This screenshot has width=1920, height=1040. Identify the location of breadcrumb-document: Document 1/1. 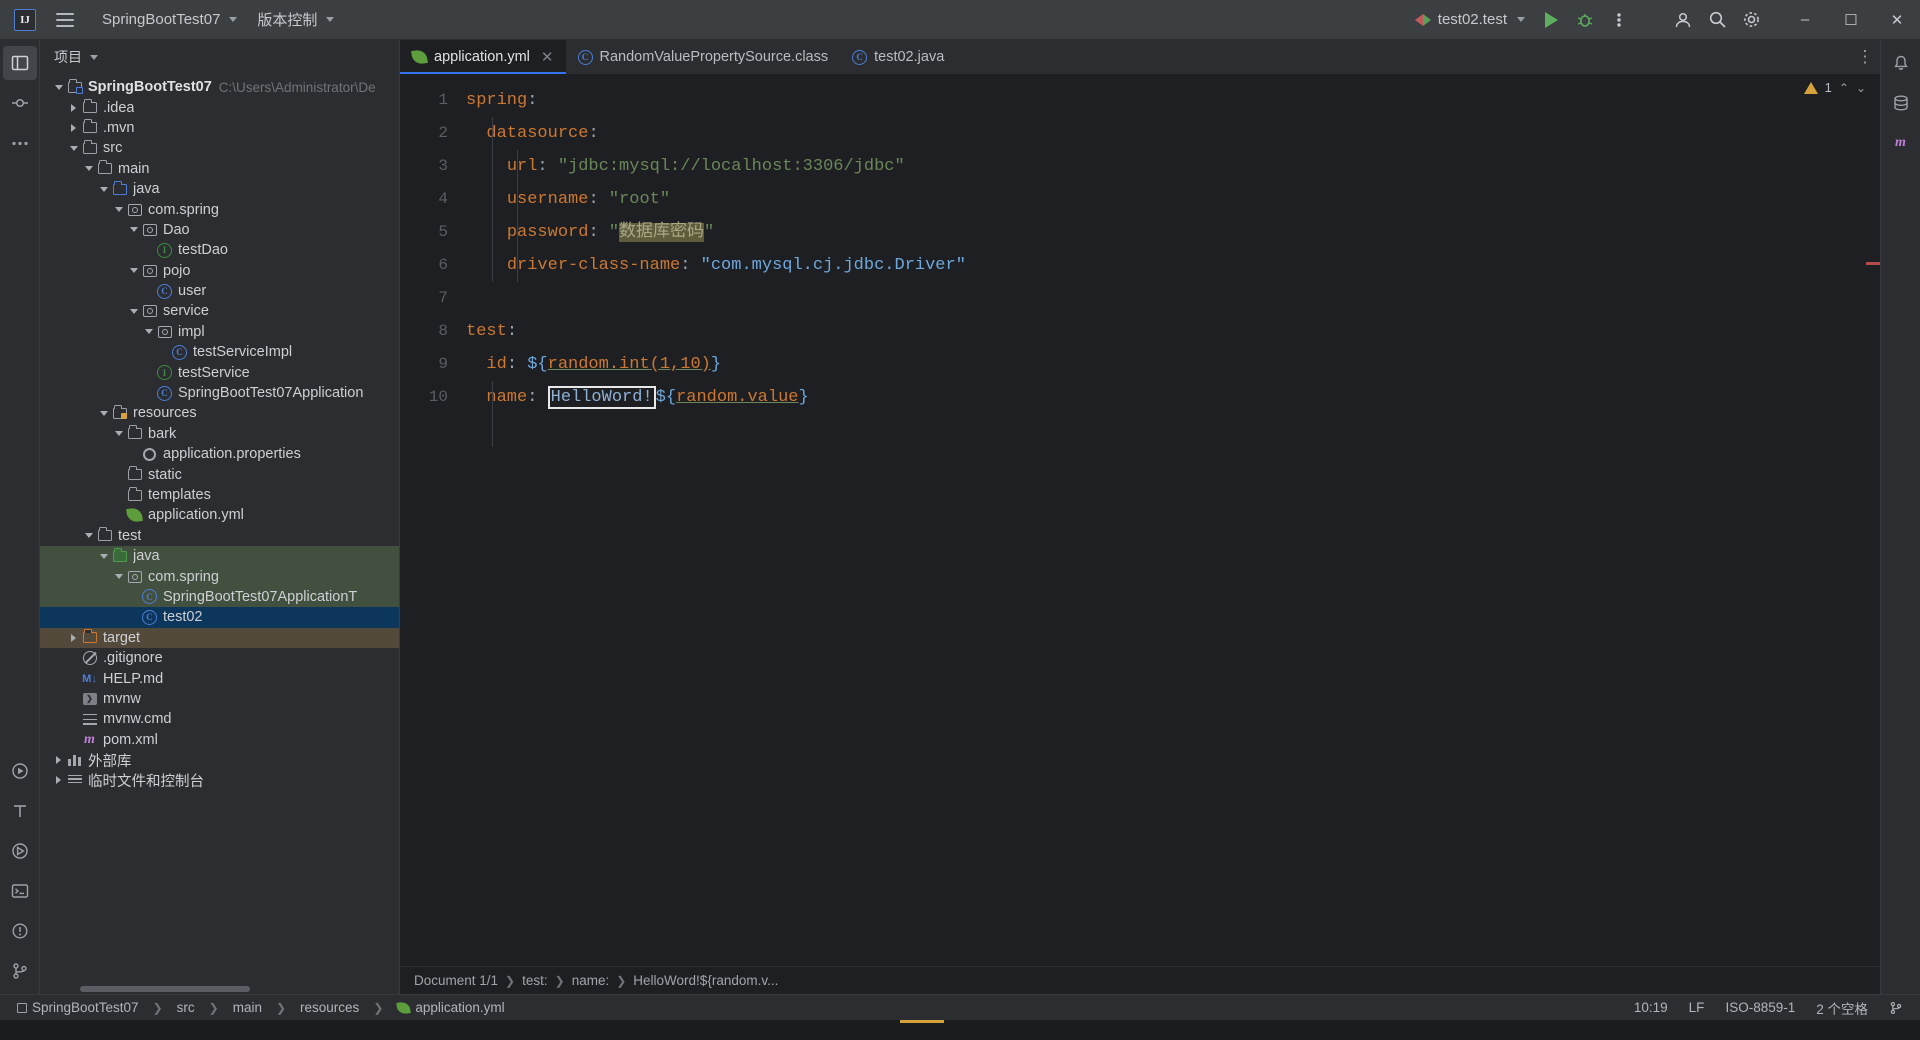
(456, 980).